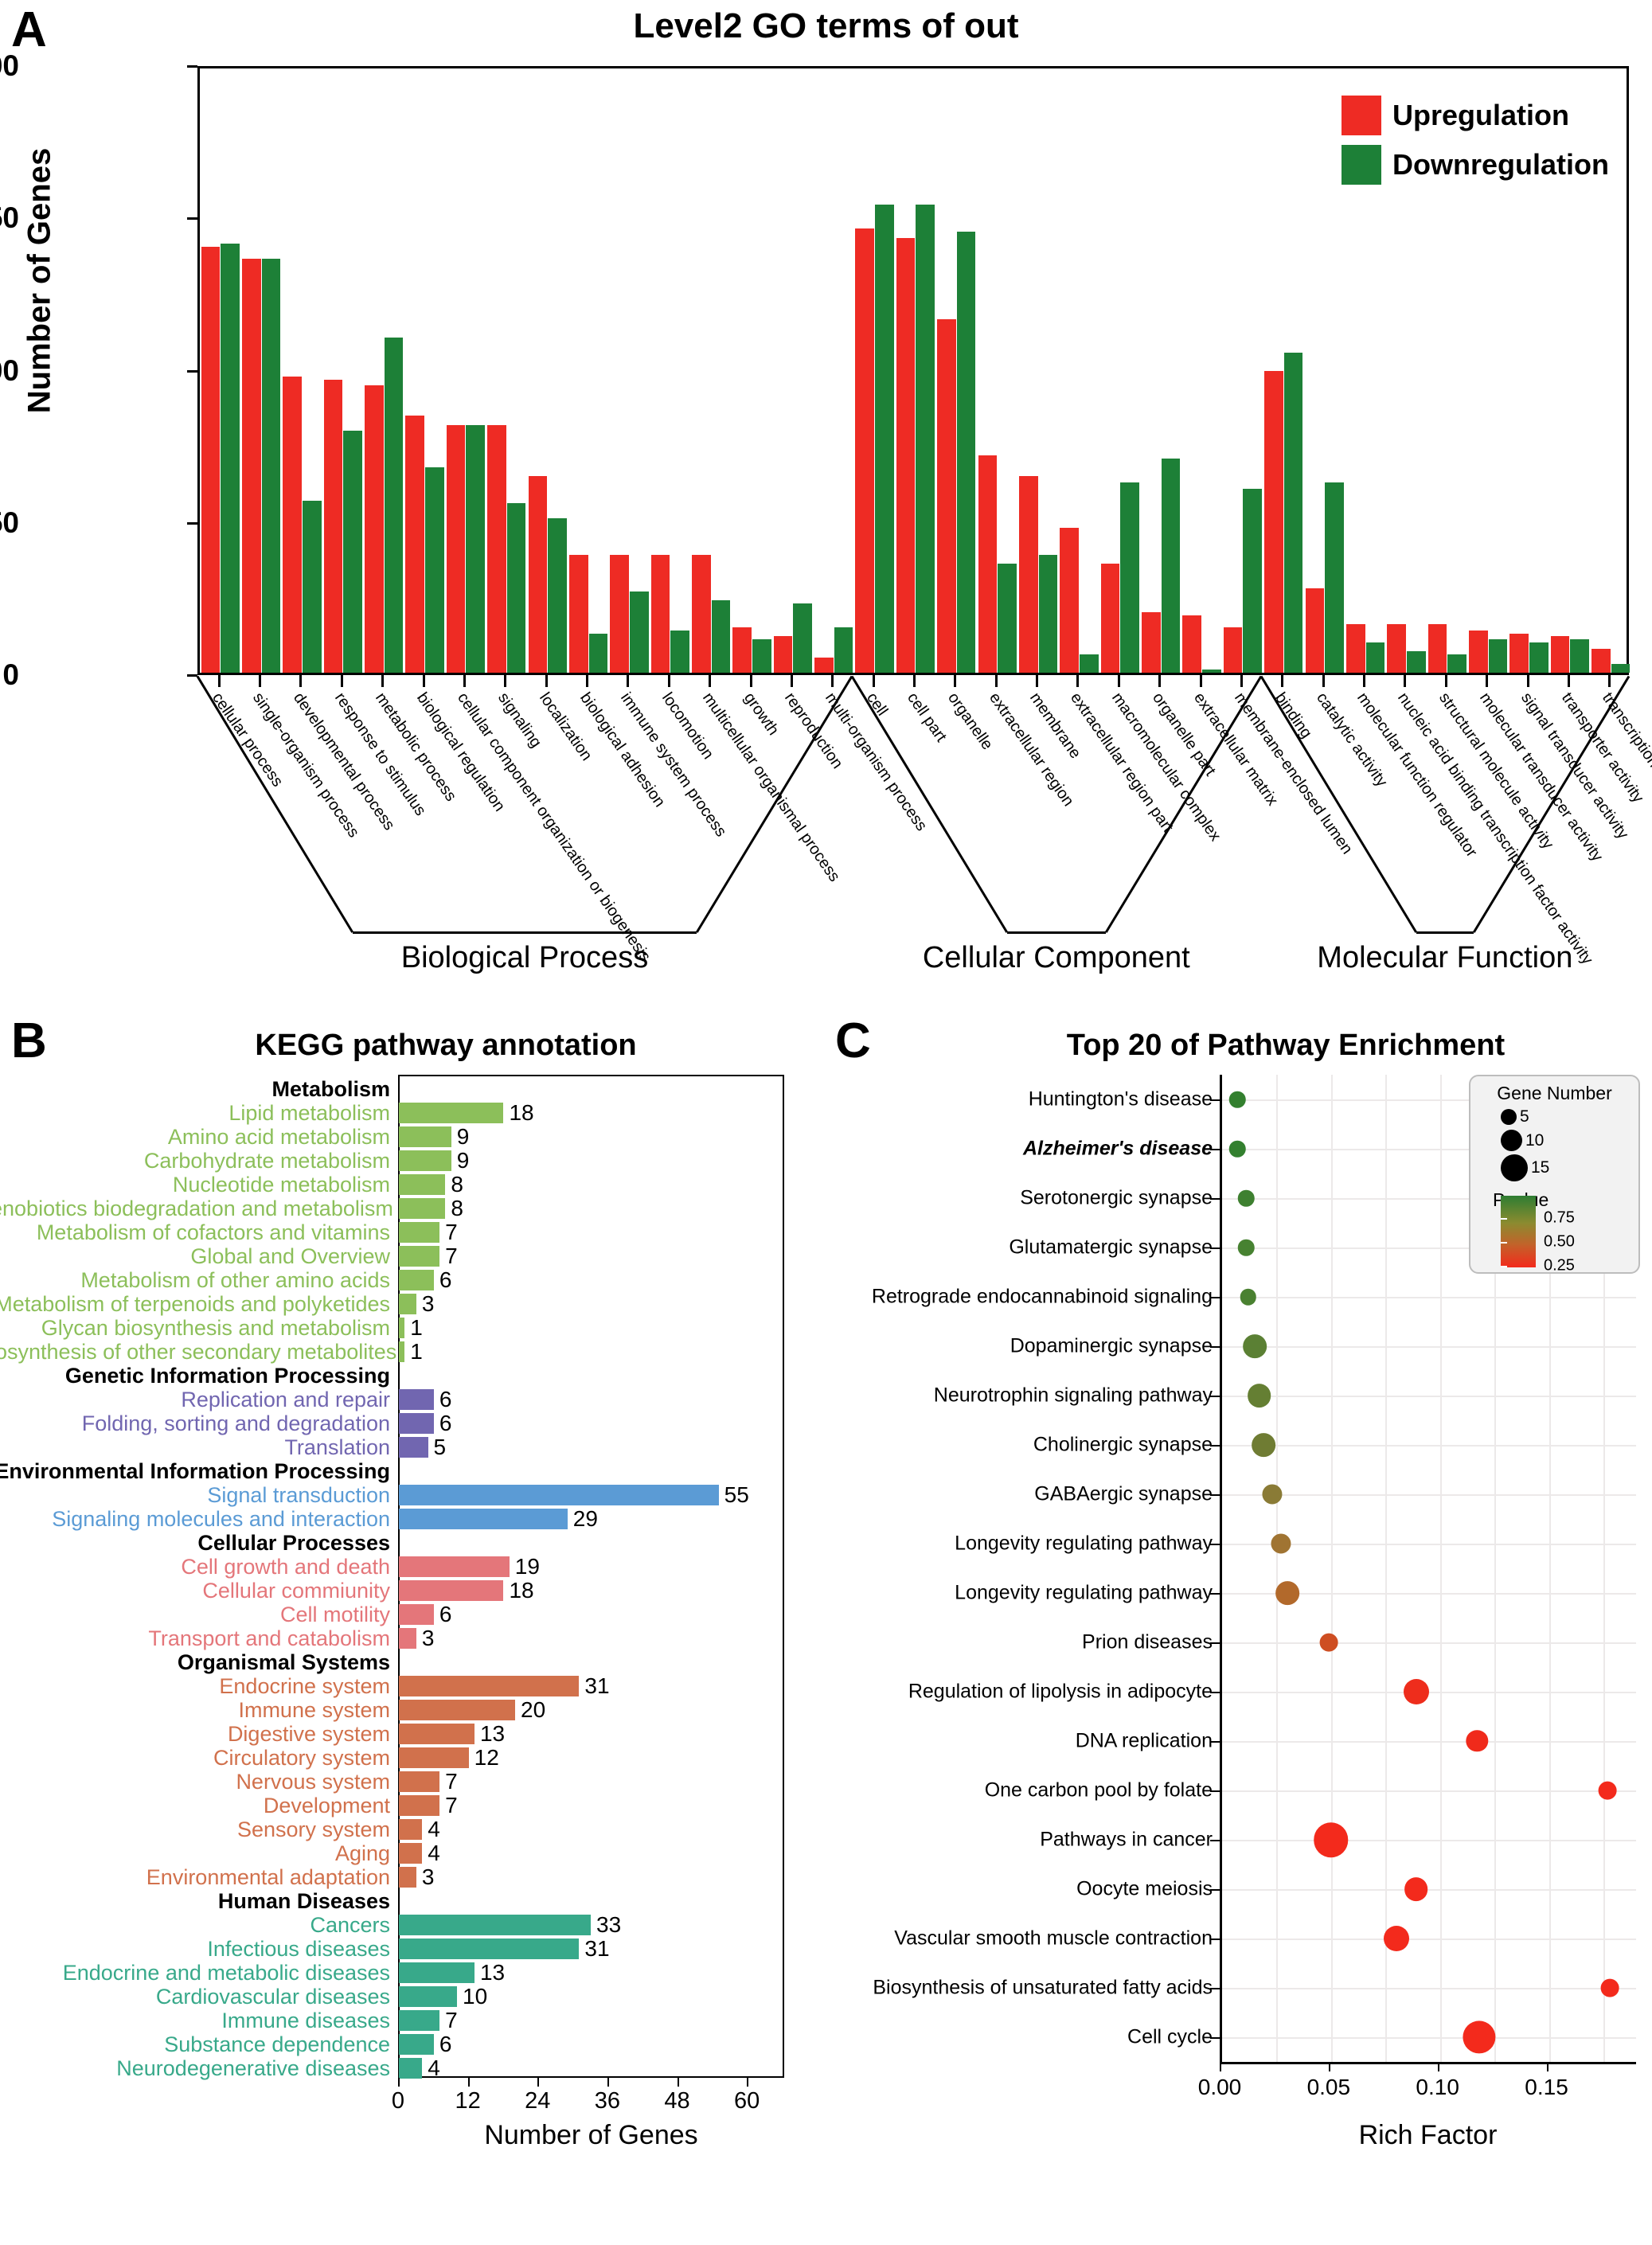 The image size is (1652, 2245). Describe the element at coordinates (39, 280) in the screenshot. I see `panel-a-y-axis-label: Number of Genes` at that location.